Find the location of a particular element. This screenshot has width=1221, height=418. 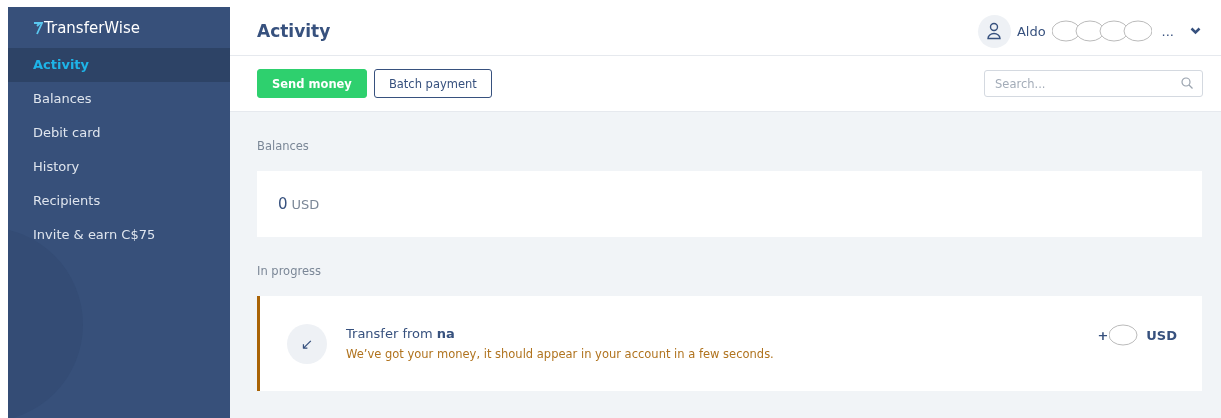

balance-amount: 0 is located at coordinates (283, 204).